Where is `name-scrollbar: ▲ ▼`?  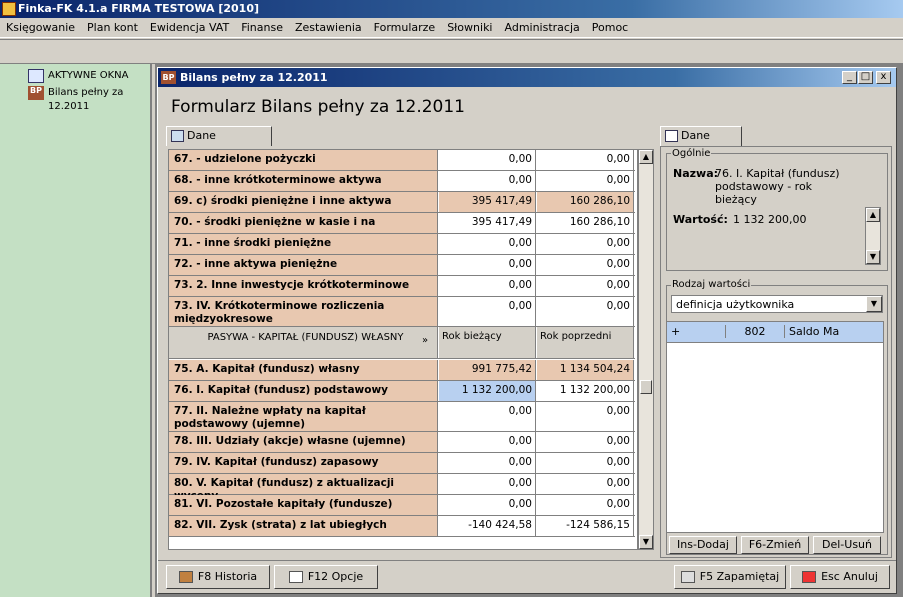
name-scrollbar: ▲ ▼ is located at coordinates (873, 236).